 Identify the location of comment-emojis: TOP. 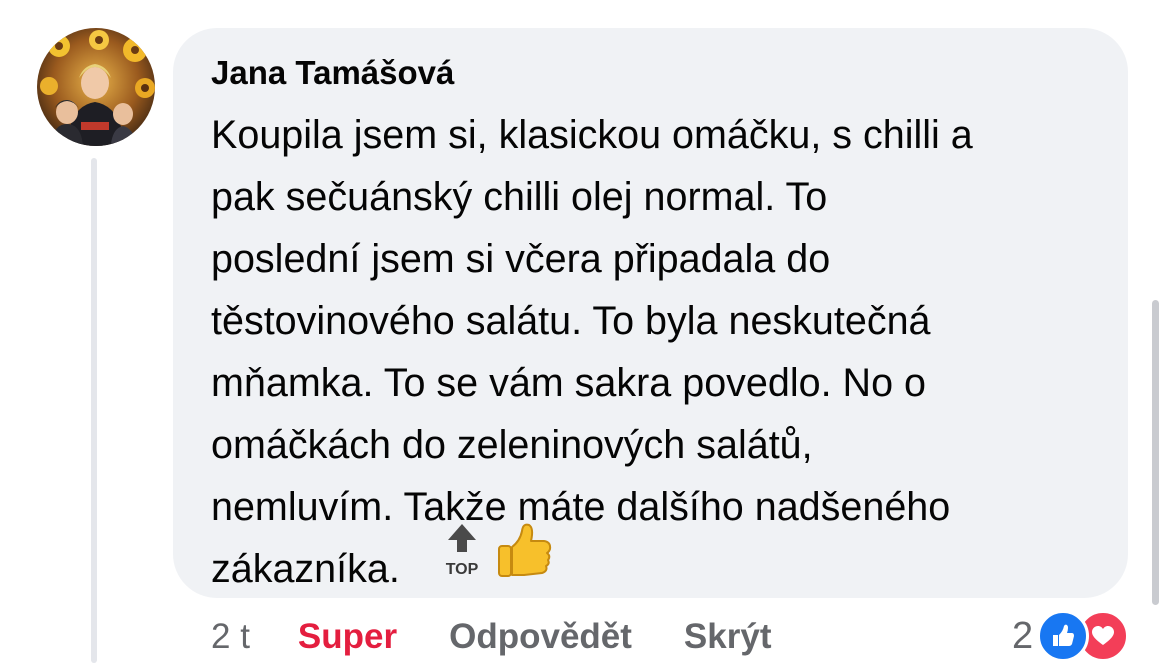
(497, 550).